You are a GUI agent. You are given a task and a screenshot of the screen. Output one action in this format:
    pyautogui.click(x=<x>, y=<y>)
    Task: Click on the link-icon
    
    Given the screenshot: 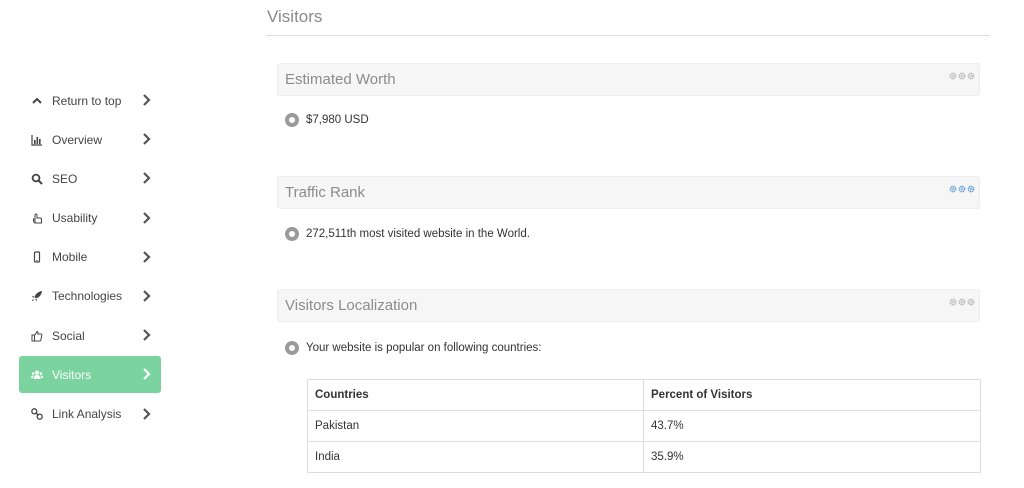 What is the action you would take?
    pyautogui.click(x=37, y=414)
    